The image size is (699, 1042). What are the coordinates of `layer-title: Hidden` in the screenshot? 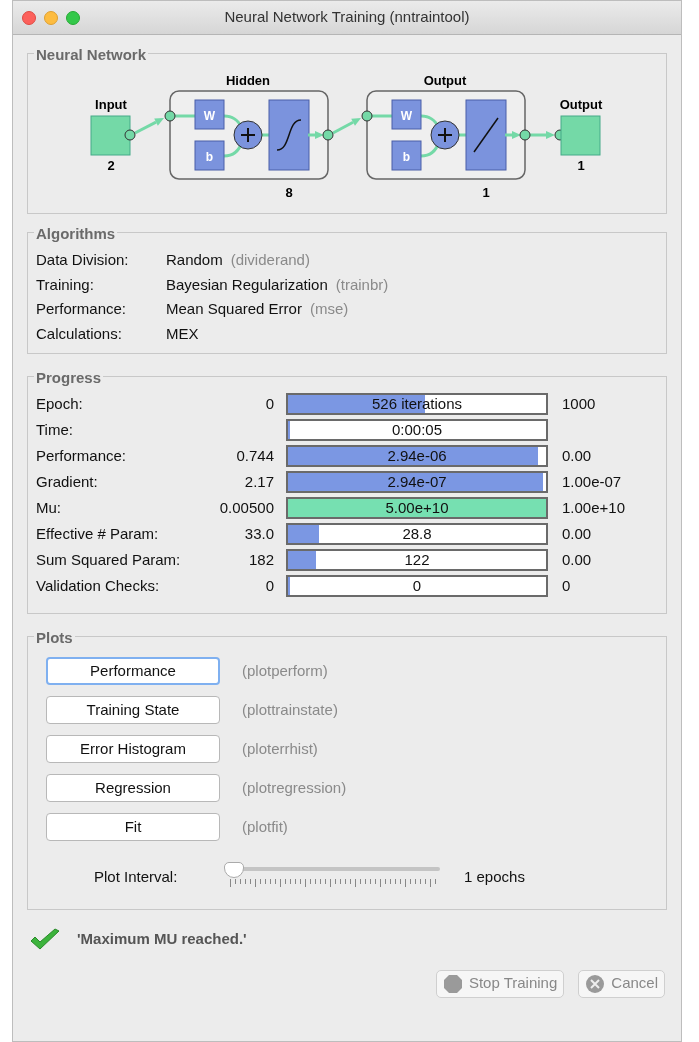 It's located at (248, 80).